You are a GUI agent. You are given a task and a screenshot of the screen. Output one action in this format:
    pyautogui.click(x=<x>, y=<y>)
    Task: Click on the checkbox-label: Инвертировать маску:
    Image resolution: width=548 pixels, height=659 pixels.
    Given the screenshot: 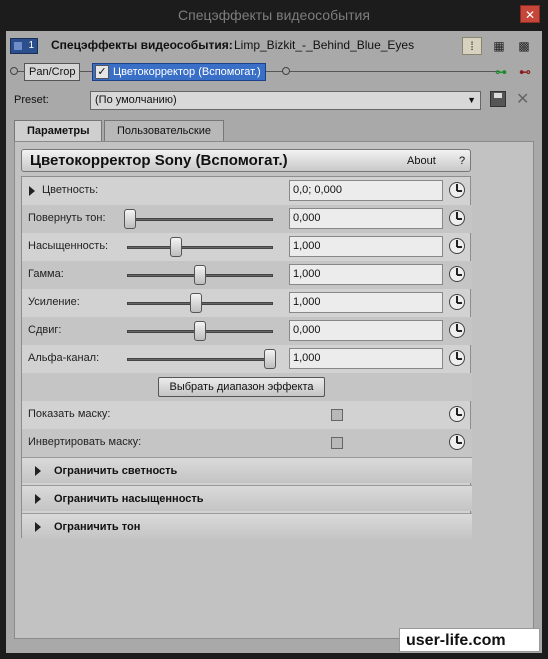 What is the action you would take?
    pyautogui.click(x=85, y=442)
    